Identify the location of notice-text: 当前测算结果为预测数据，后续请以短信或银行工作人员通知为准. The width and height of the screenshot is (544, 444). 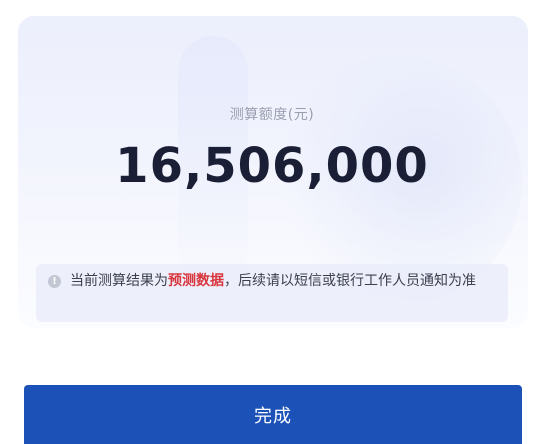
(285, 281).